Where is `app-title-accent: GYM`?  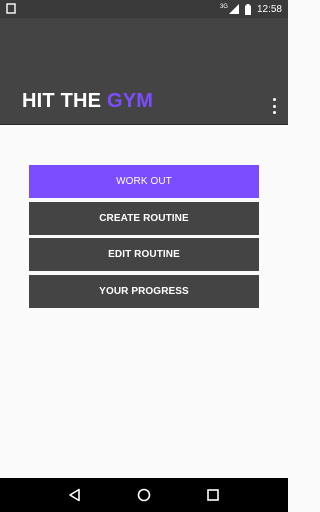 app-title-accent: GYM is located at coordinates (130, 101).